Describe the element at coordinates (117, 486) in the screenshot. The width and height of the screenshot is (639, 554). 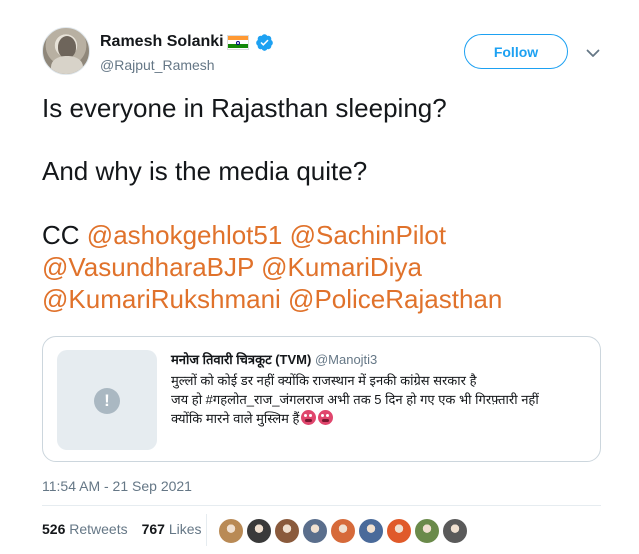
I see `tweet-timestamp: 11:54 AM - 21 Sep 2021` at that location.